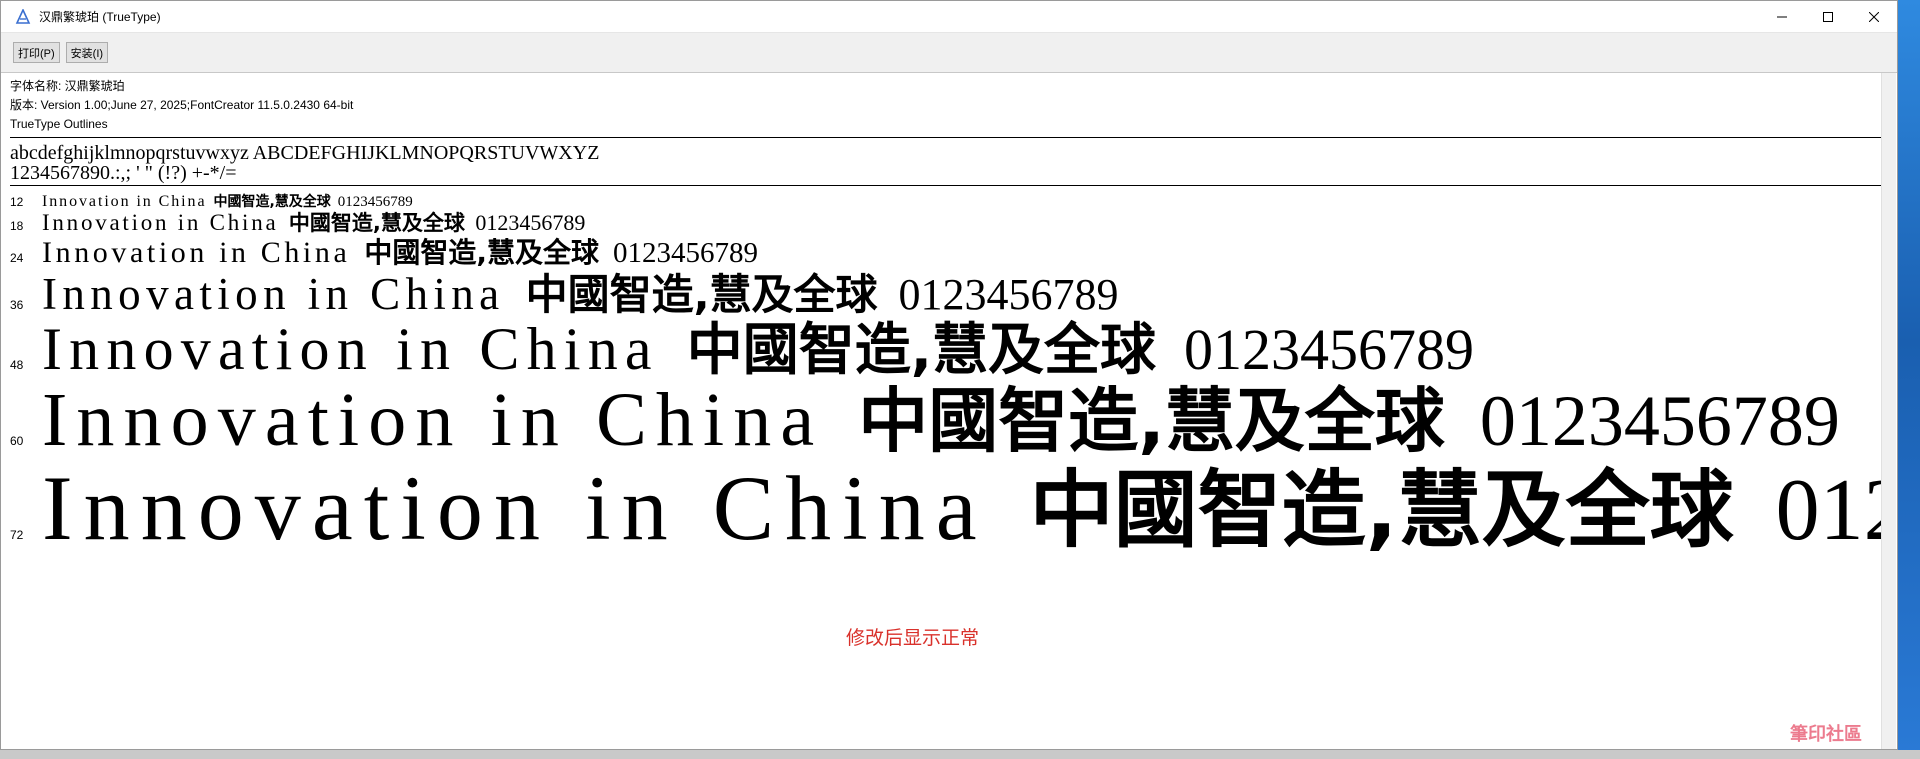 This screenshot has width=1920, height=759. I want to click on annotation-text: 修改后显示正常, so click(913, 638).